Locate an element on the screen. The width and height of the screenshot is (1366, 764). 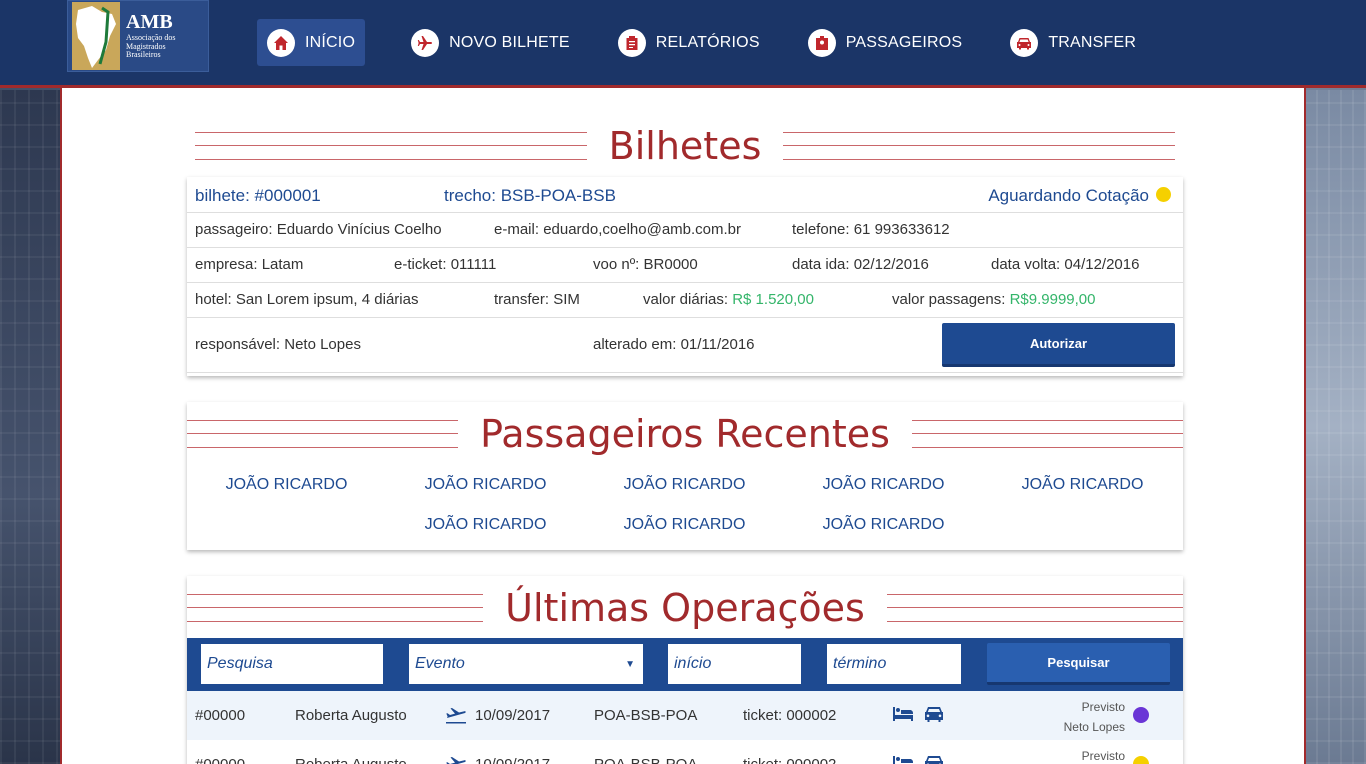
home-icon is located at coordinates (281, 42).